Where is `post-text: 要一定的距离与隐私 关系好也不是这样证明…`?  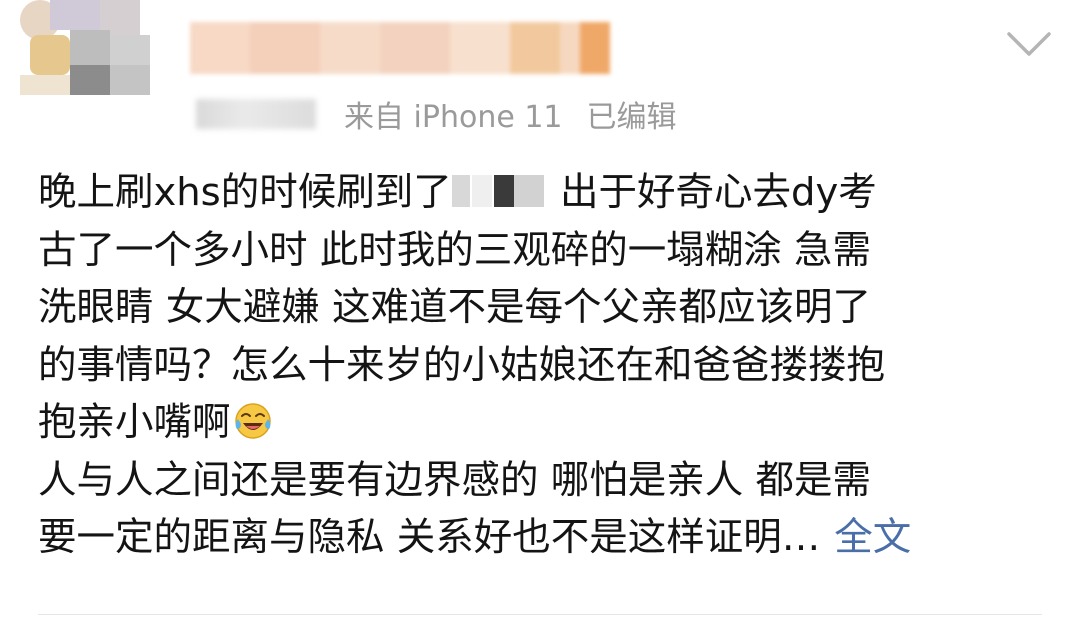
post-text: 要一定的距离与隐私 关系好也不是这样证明… is located at coordinates (429, 537).